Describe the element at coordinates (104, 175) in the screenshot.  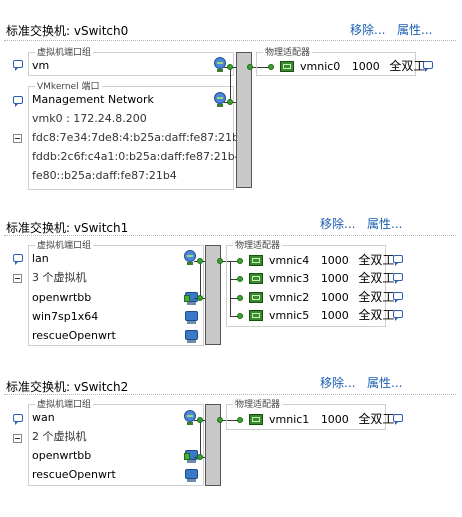
I see `vmkernel-ipv6-3: fe80::b25a:daff:fe87:21b4` at that location.